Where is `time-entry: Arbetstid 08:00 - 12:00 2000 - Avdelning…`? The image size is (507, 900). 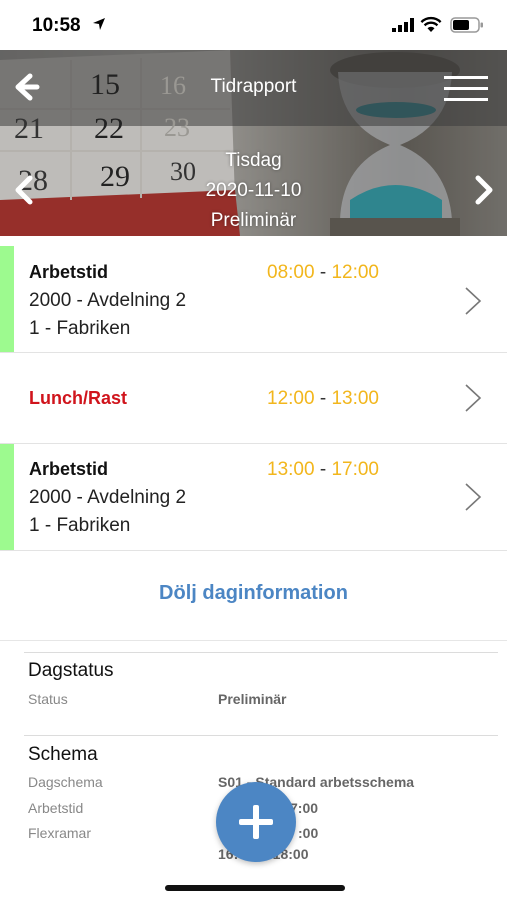
time-entry: Arbetstid 08:00 - 12:00 2000 - Avdelning… is located at coordinates (253, 299).